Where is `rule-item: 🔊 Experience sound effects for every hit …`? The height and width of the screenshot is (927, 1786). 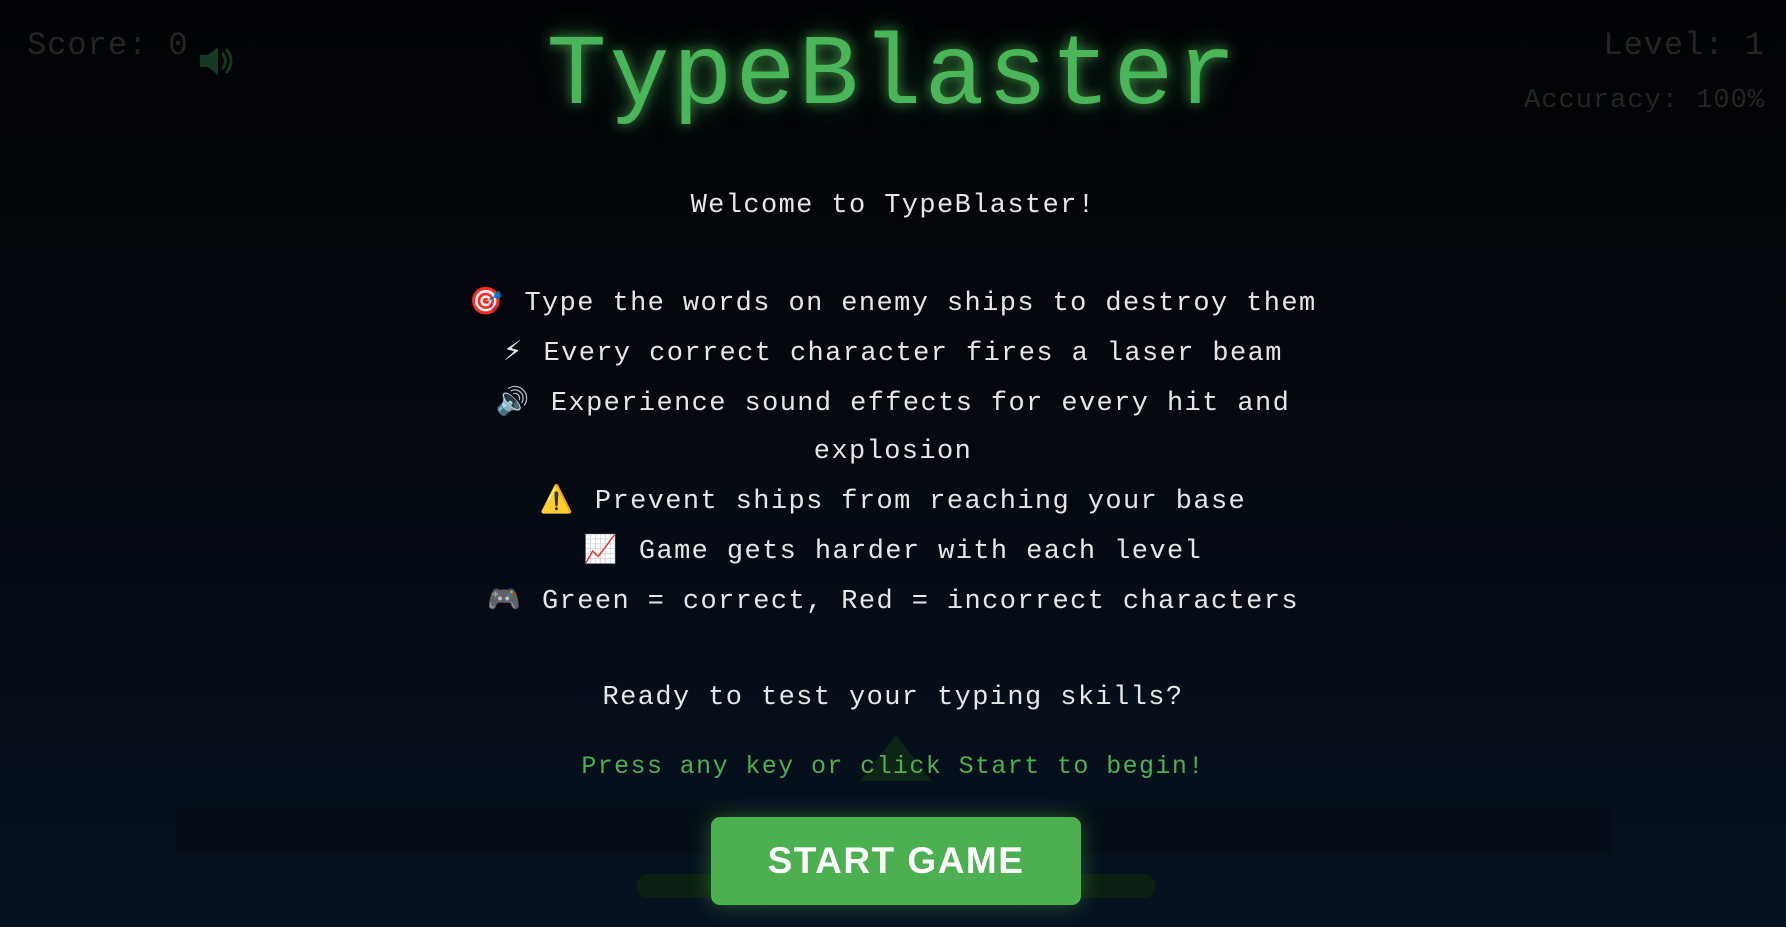 rule-item: 🔊 Experience sound effects for every hit … is located at coordinates (893, 427).